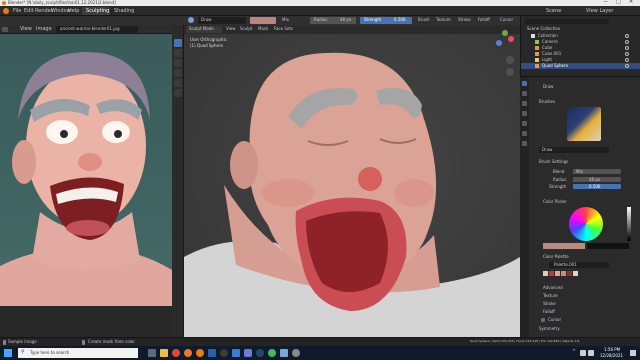 This screenshot has height=360, width=640. What do you see at coordinates (586, 224) in the screenshot?
I see `color-wheel` at bounding box center [586, 224].